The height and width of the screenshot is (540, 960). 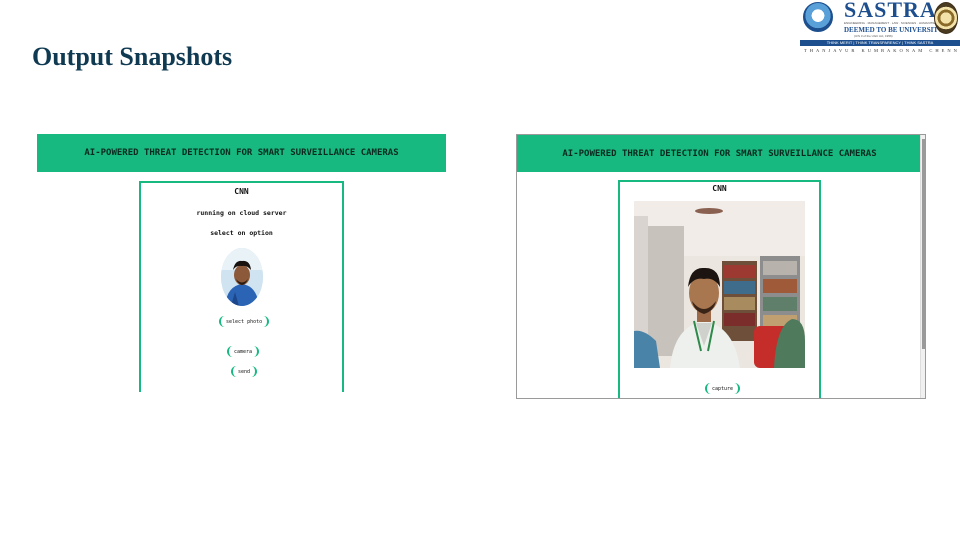 What do you see at coordinates (923, 244) in the screenshot?
I see `scrollbar-thumb` at bounding box center [923, 244].